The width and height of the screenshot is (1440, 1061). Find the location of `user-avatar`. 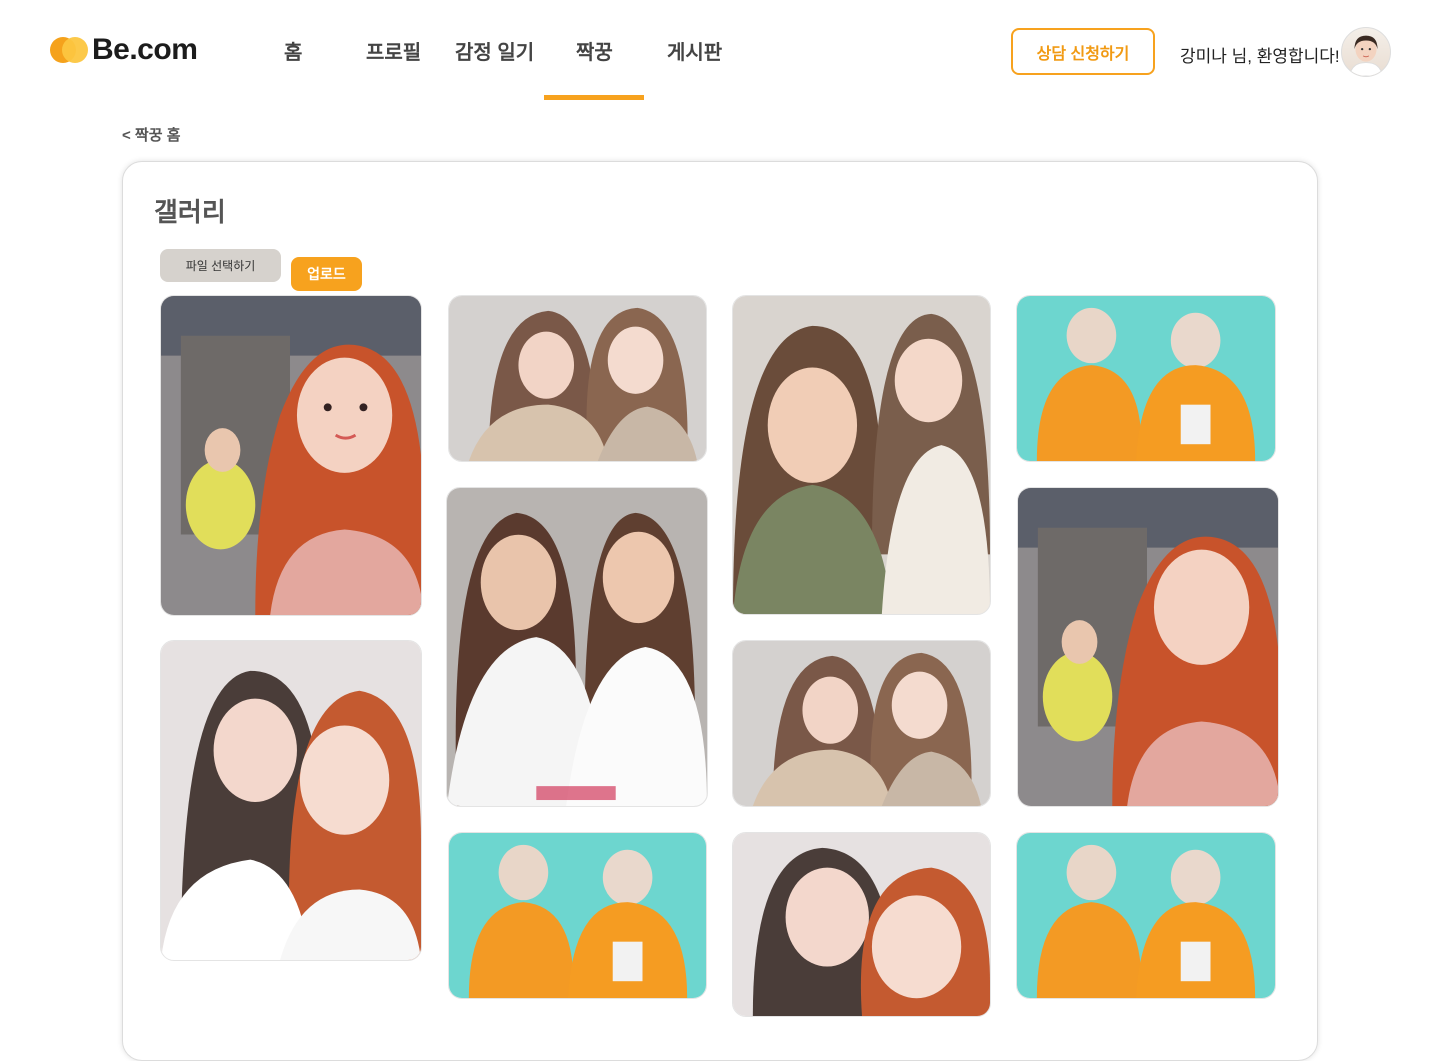

user-avatar is located at coordinates (1366, 52).